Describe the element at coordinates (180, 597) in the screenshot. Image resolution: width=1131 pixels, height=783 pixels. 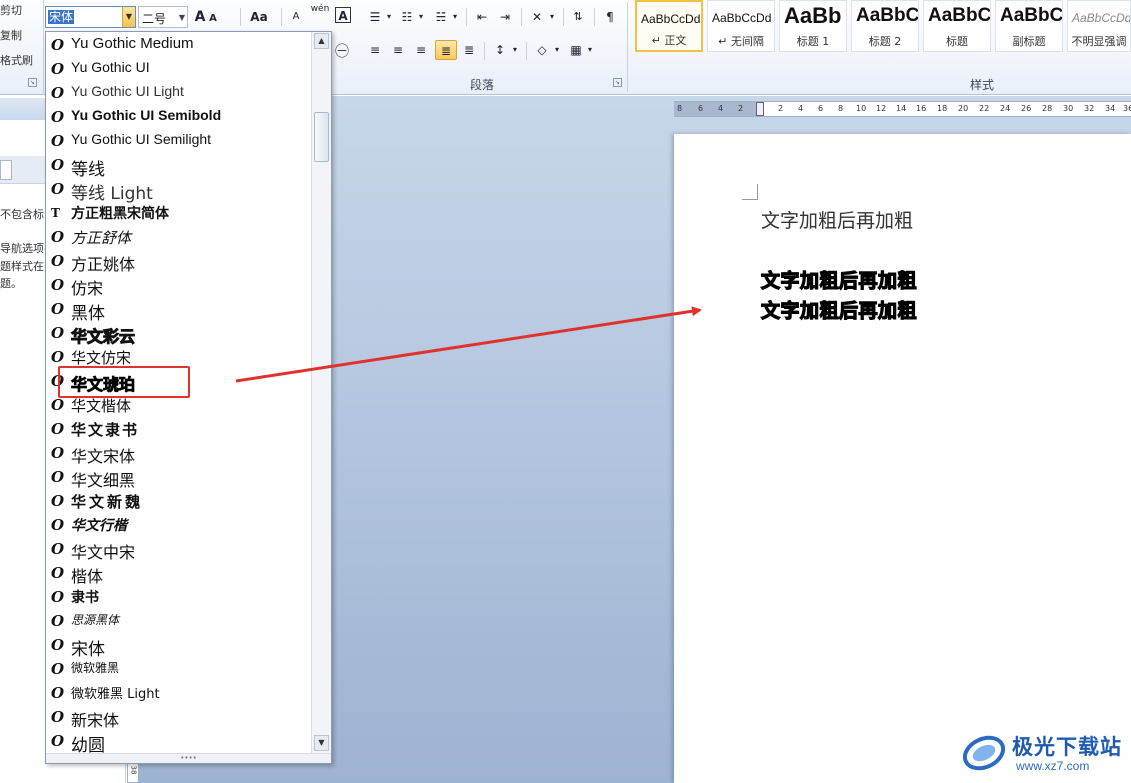
I see `font-option: O 隶书` at that location.